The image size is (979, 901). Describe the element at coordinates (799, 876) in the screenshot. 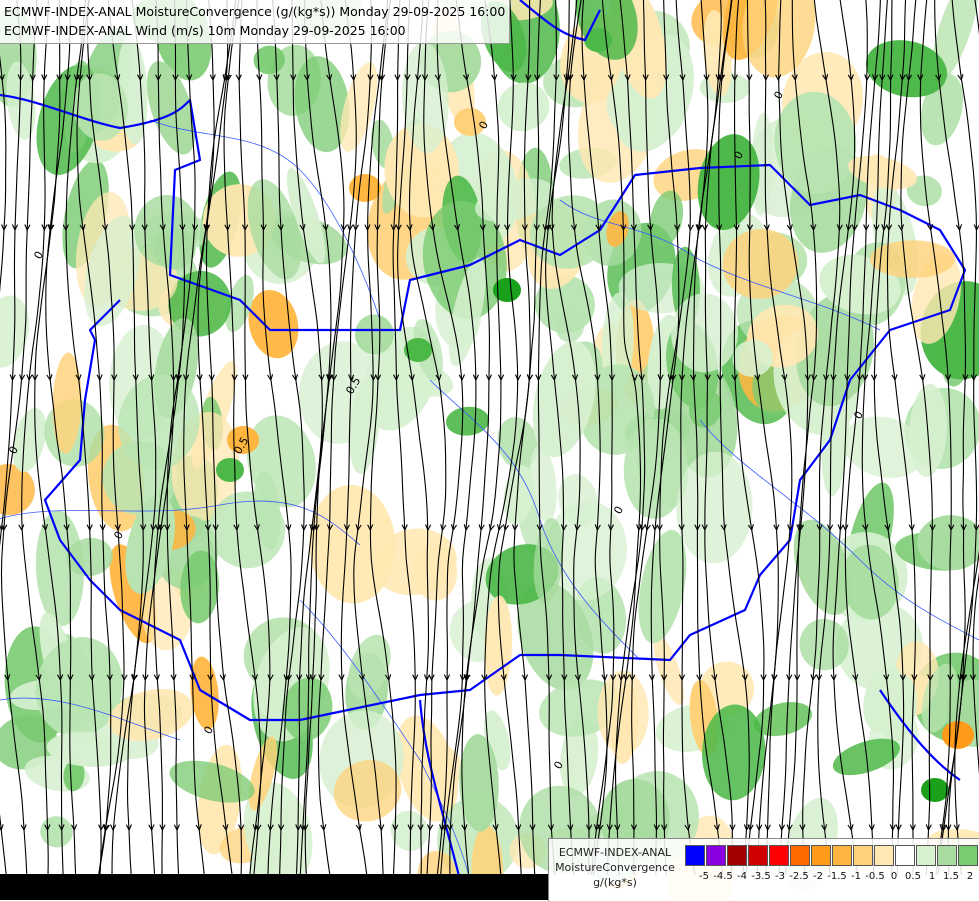

I see `legend-tick: -2.5` at that location.